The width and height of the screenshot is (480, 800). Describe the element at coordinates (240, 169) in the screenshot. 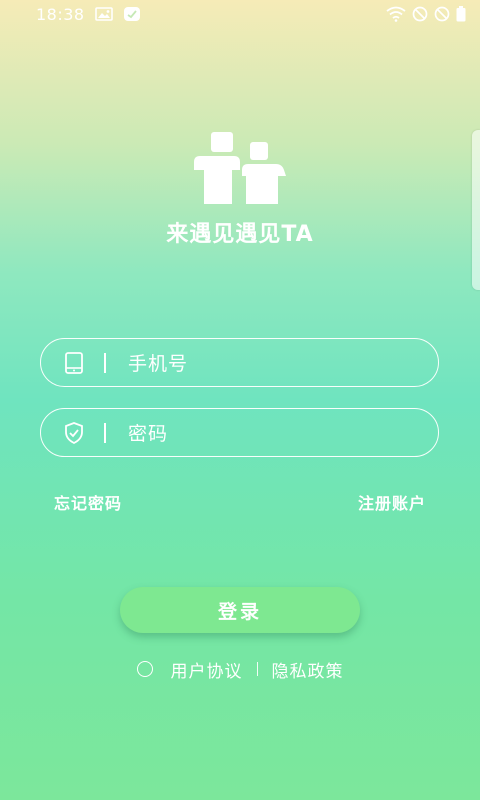

I see `app-logo-icon` at that location.